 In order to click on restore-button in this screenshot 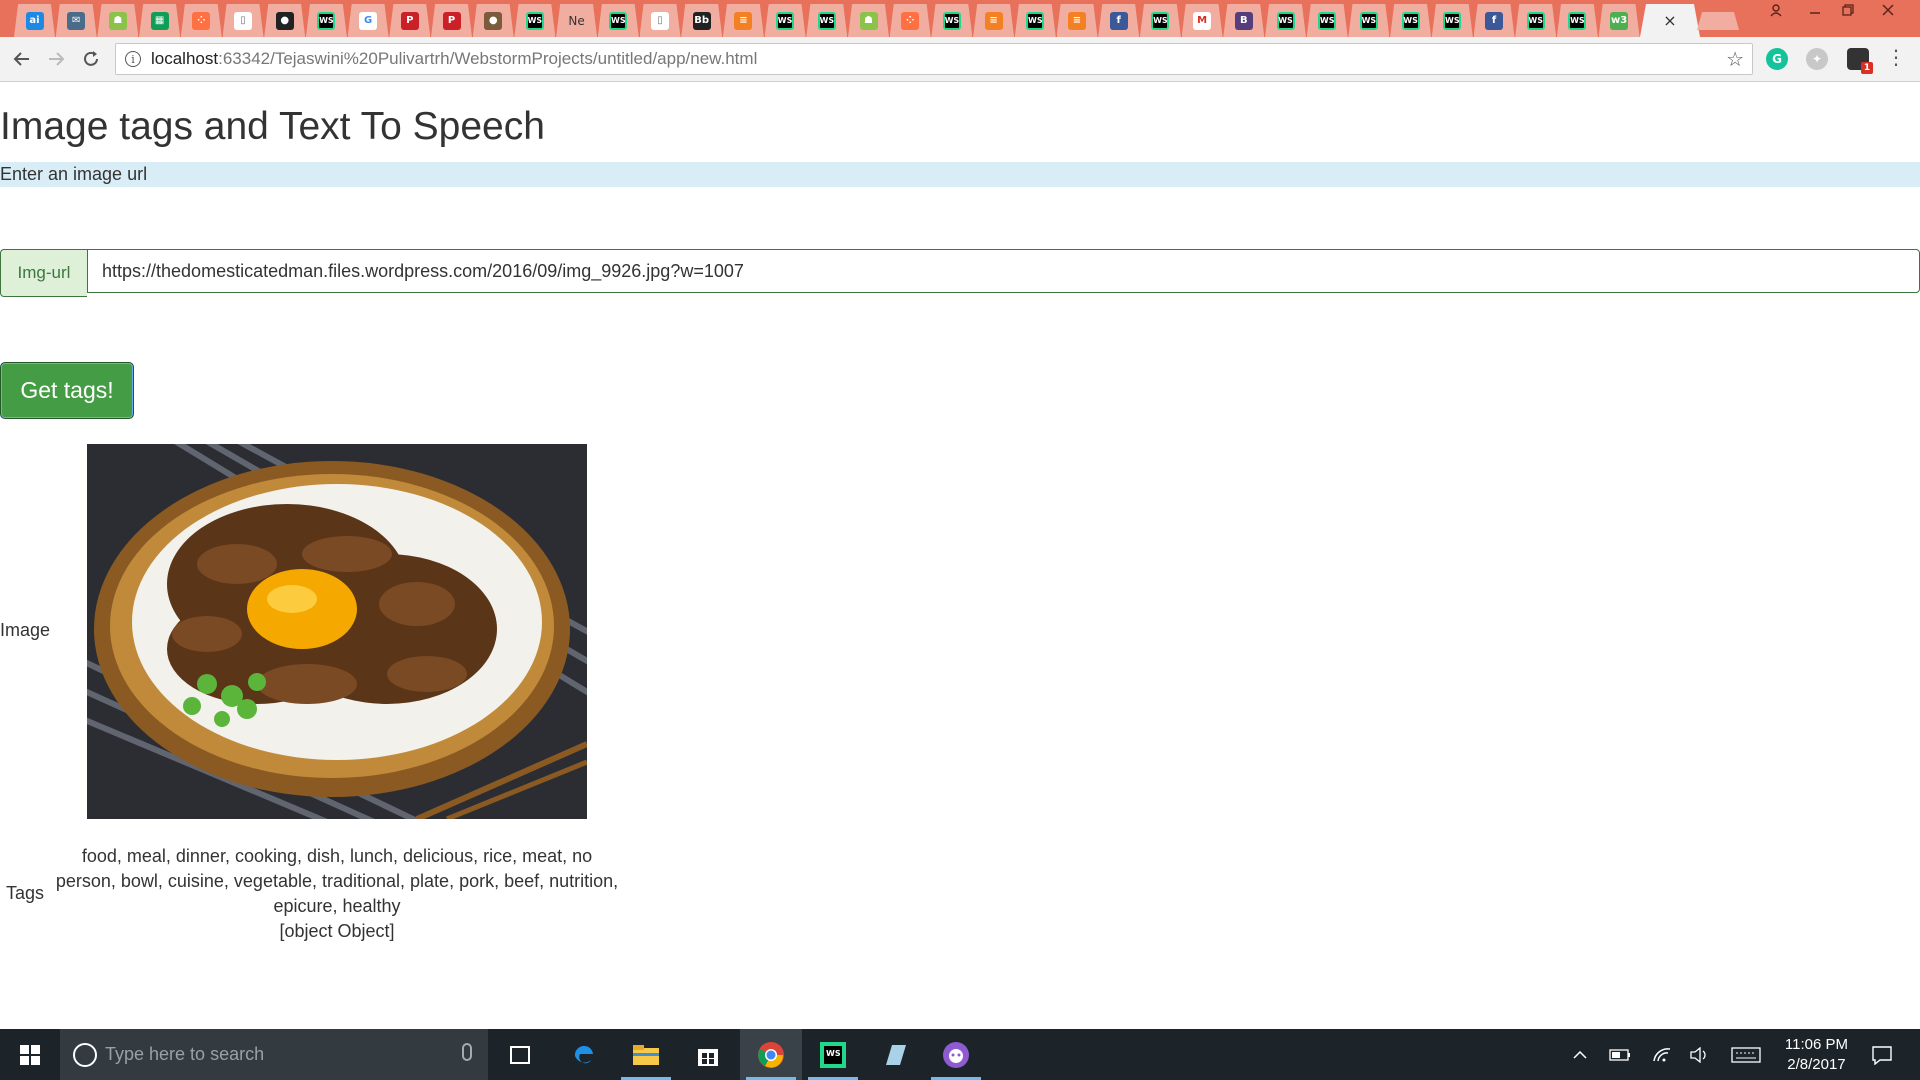, I will do `click(1848, 10)`.